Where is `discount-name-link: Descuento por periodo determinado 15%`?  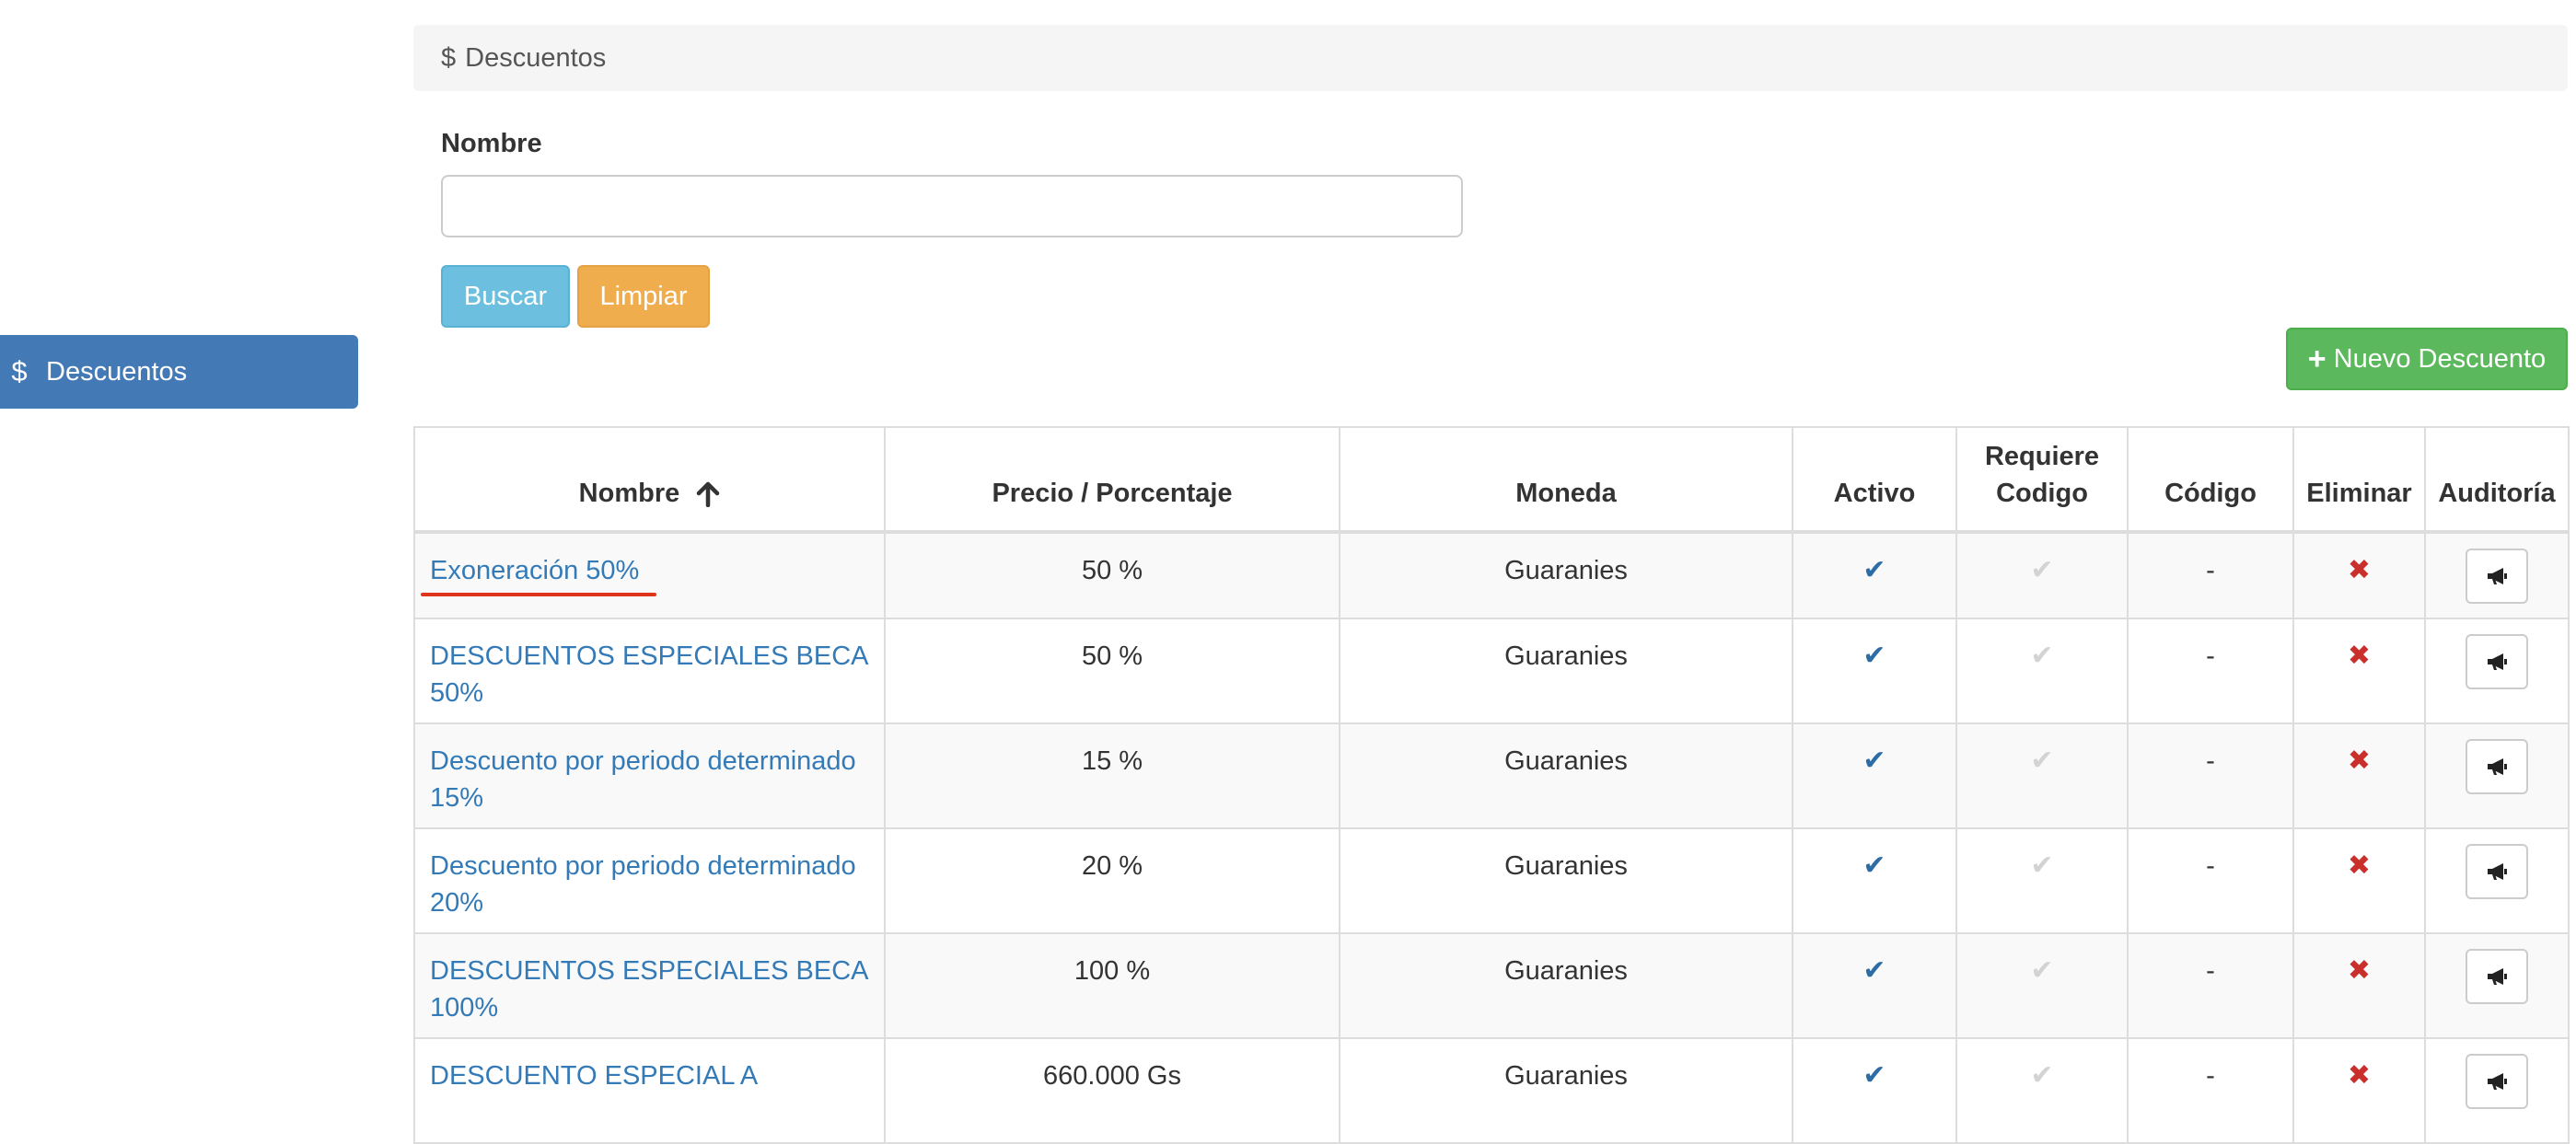
discount-name-link: Descuento por periodo determinado 15% is located at coordinates (643, 779).